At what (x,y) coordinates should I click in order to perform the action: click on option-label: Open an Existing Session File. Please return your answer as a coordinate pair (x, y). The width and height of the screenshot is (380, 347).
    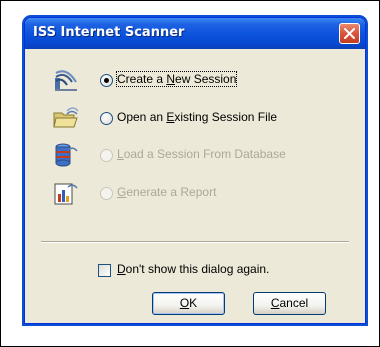
    Looking at the image, I should click on (197, 117).